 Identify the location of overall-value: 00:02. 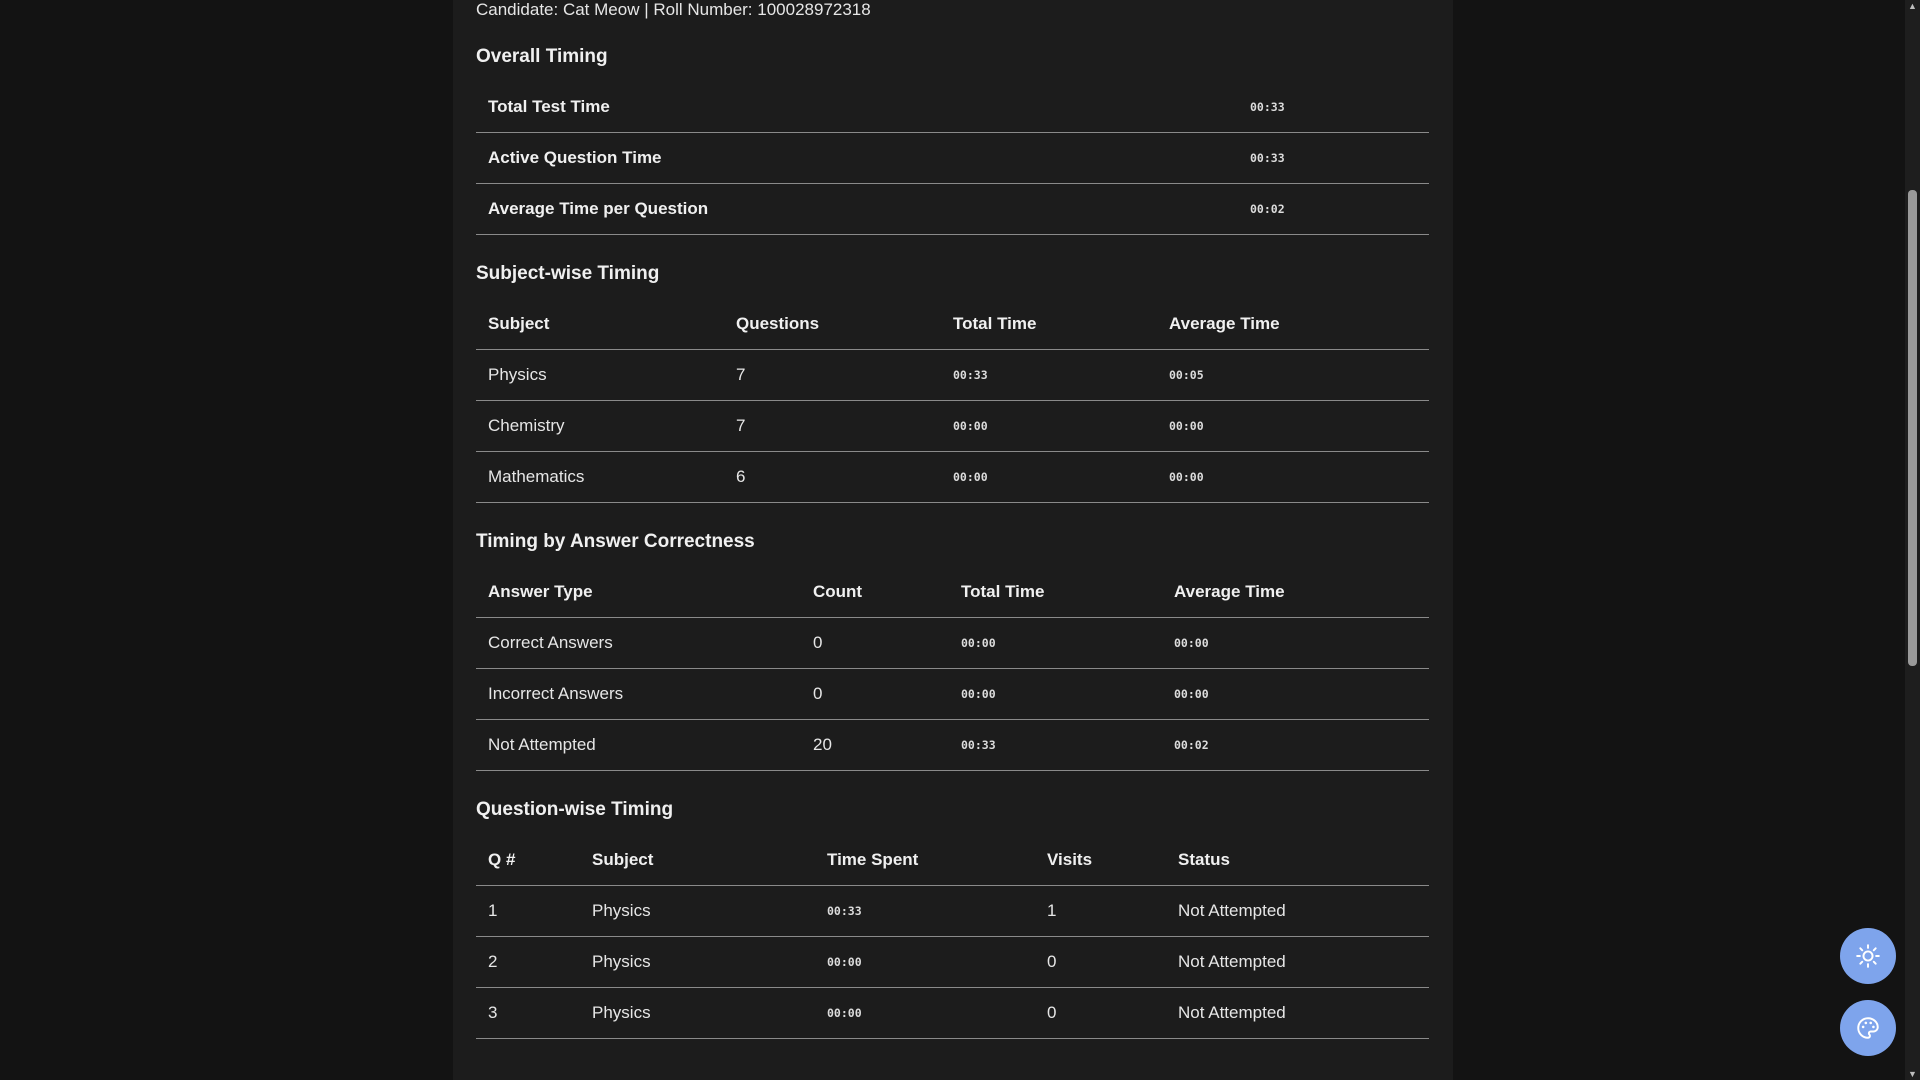
(1333, 209).